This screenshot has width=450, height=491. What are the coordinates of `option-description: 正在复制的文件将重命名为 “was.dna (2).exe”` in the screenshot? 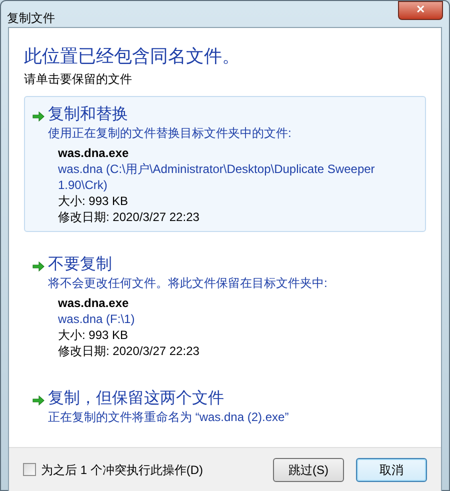 It's located at (168, 417).